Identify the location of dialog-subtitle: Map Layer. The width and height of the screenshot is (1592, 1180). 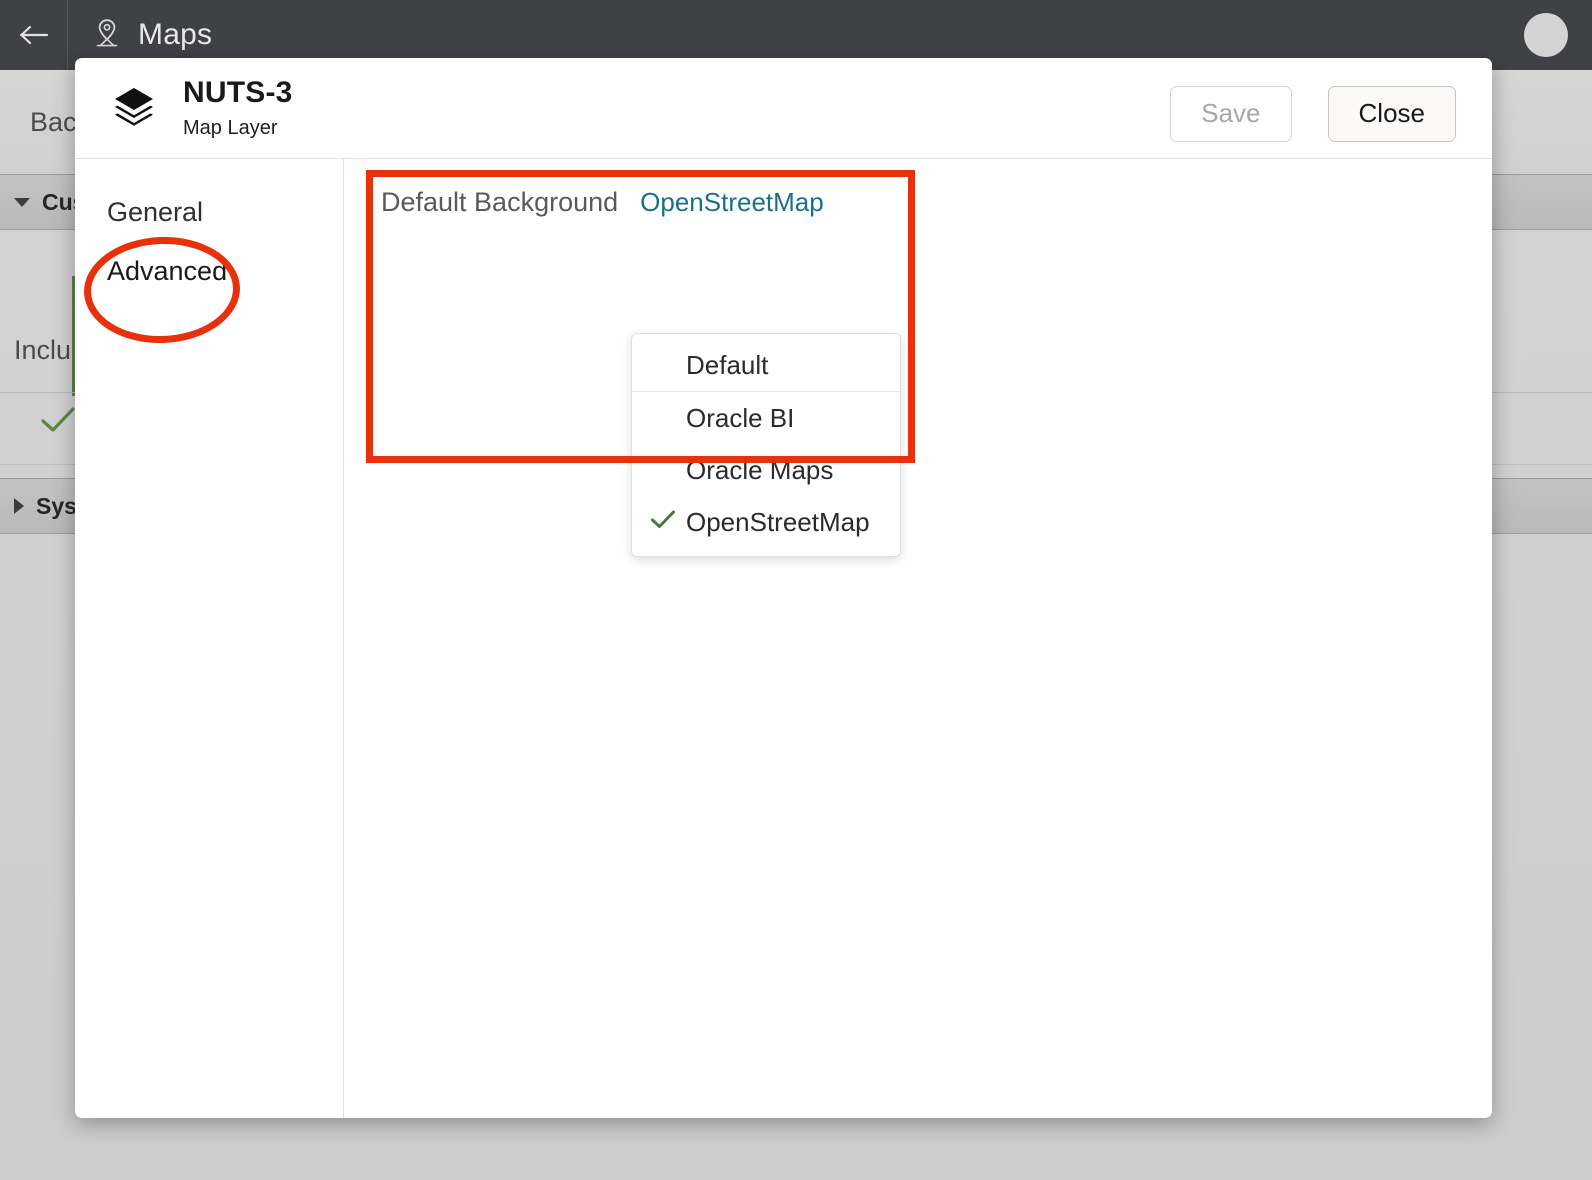
(230, 127).